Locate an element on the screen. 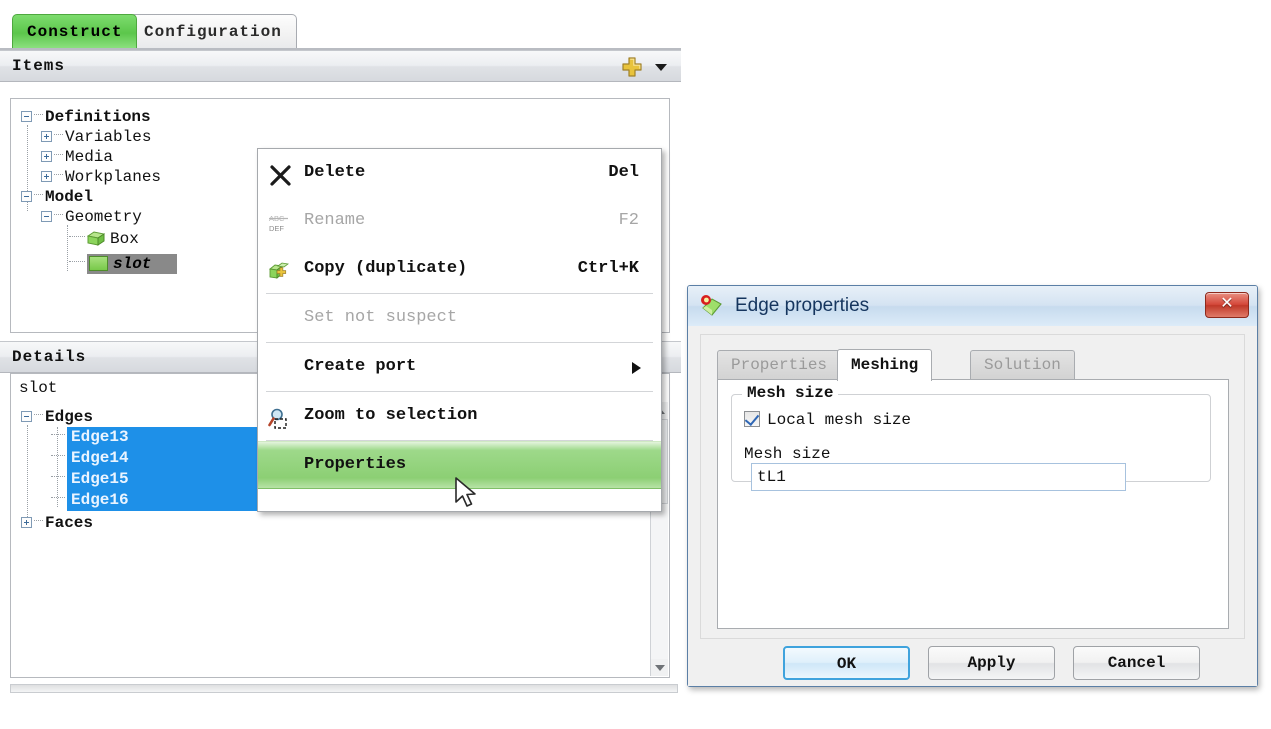 The width and height of the screenshot is (1271, 729). panel-tabstrip: Construct Configuration is located at coordinates (340, 32).